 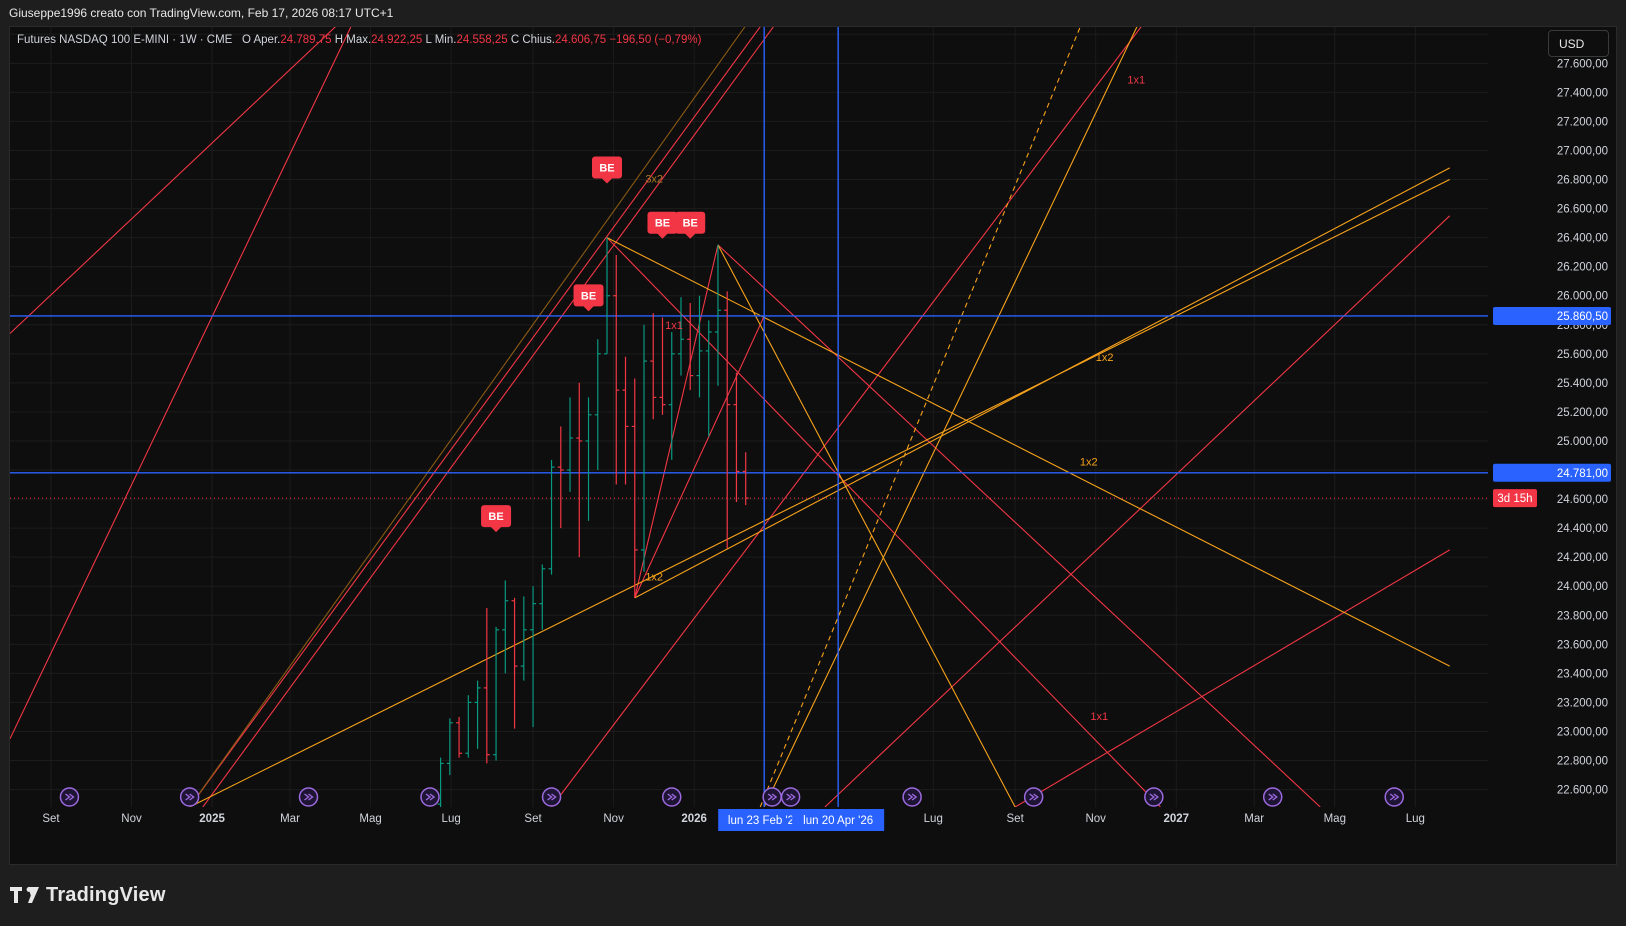 I want to click on price-axis-tick-label: 23.800,00, so click(x=1582, y=616).